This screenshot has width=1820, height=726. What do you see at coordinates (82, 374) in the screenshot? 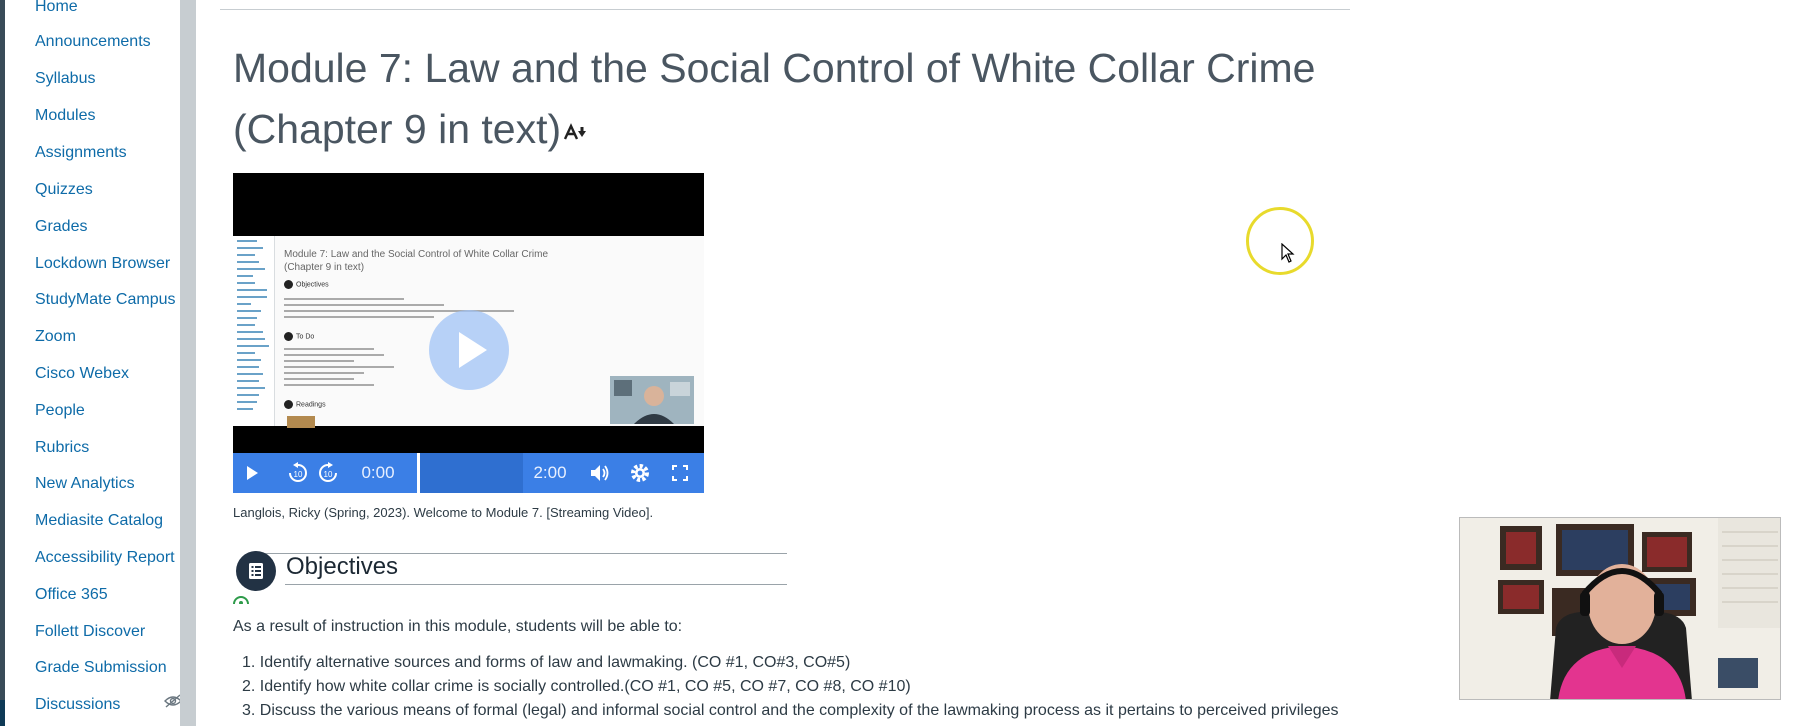
I see `sidebar-item-cisco-webex: Cisco Webex` at bounding box center [82, 374].